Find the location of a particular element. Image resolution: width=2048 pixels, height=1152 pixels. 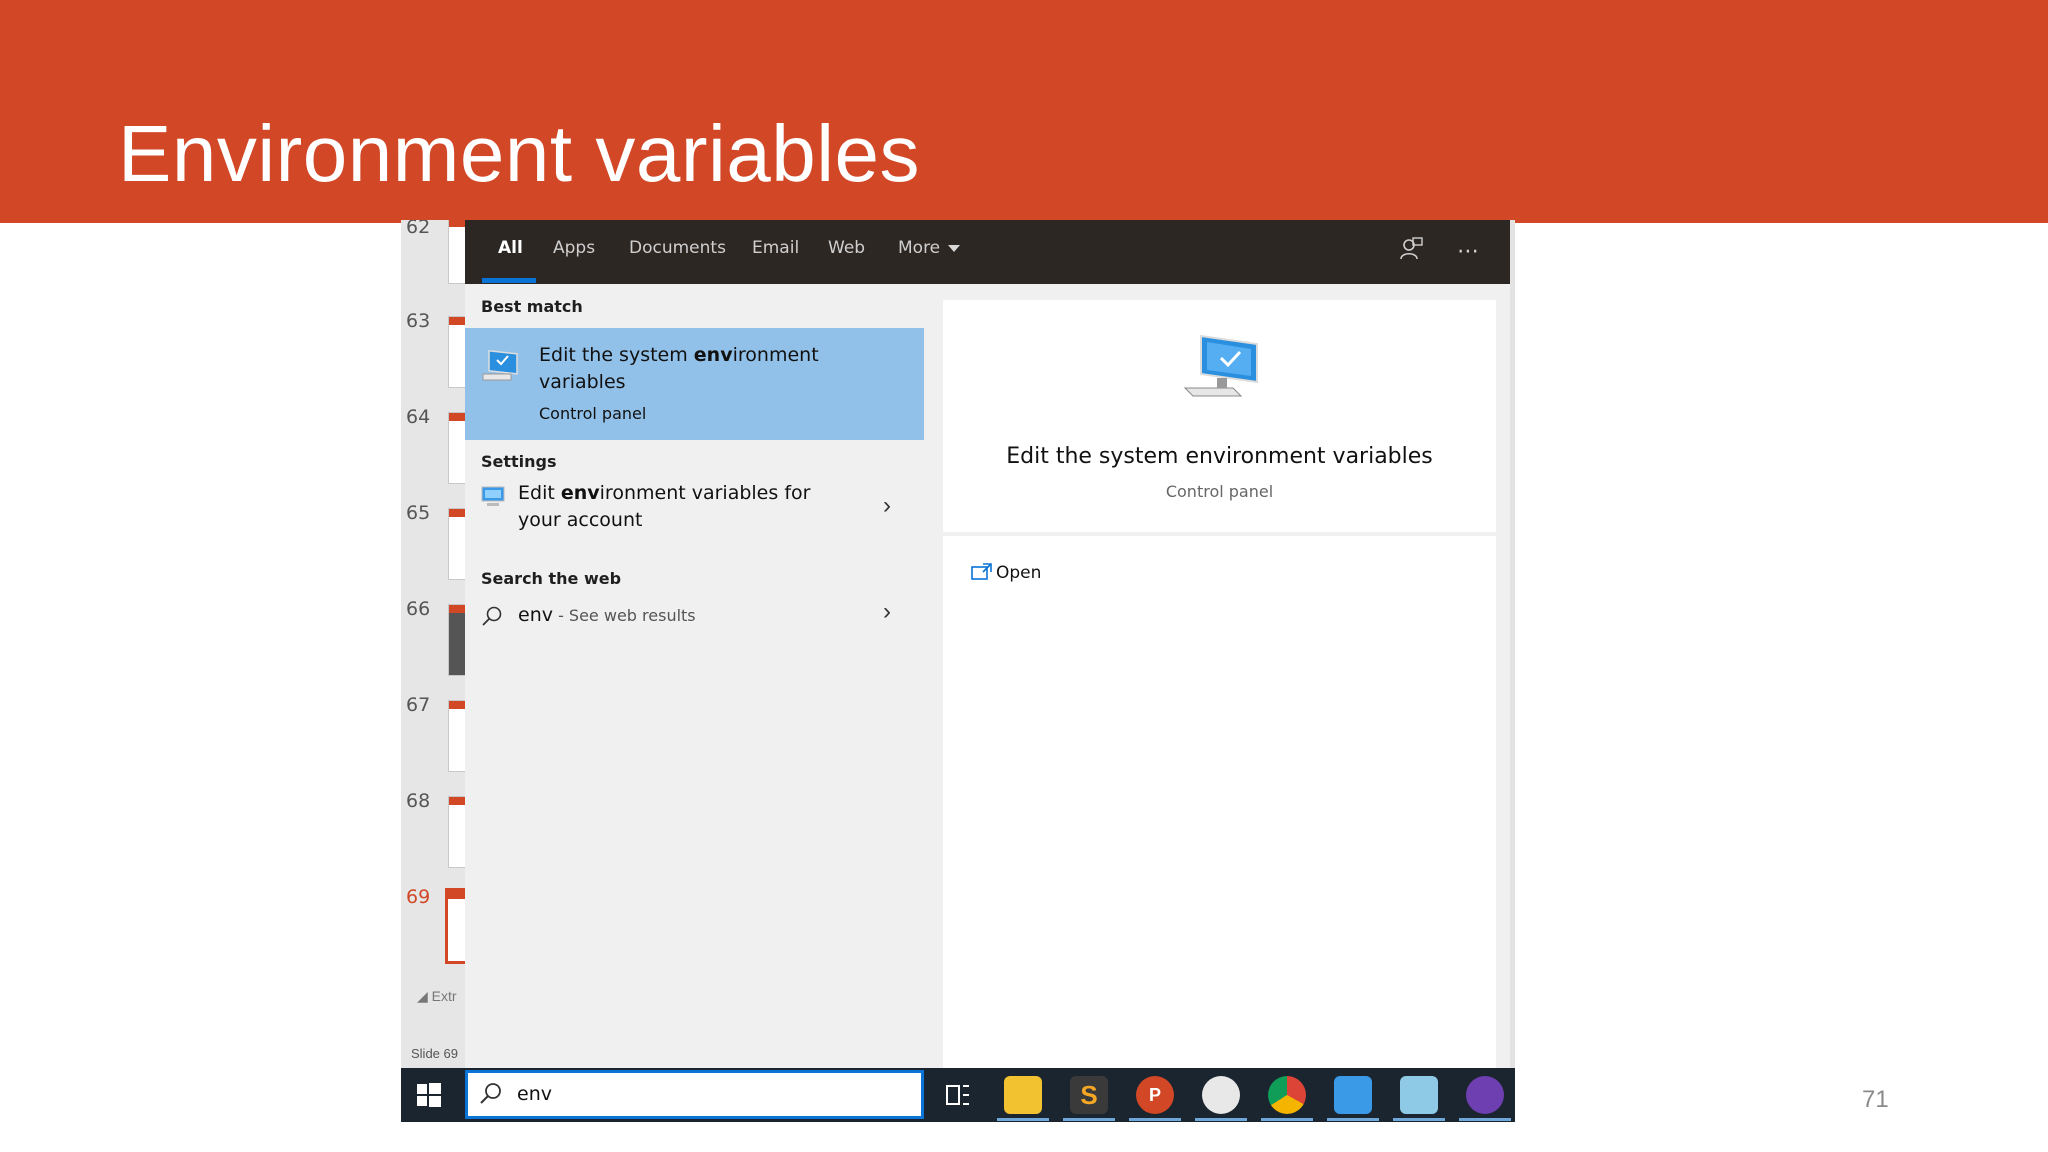

slide-number: 67 is located at coordinates (418, 705).